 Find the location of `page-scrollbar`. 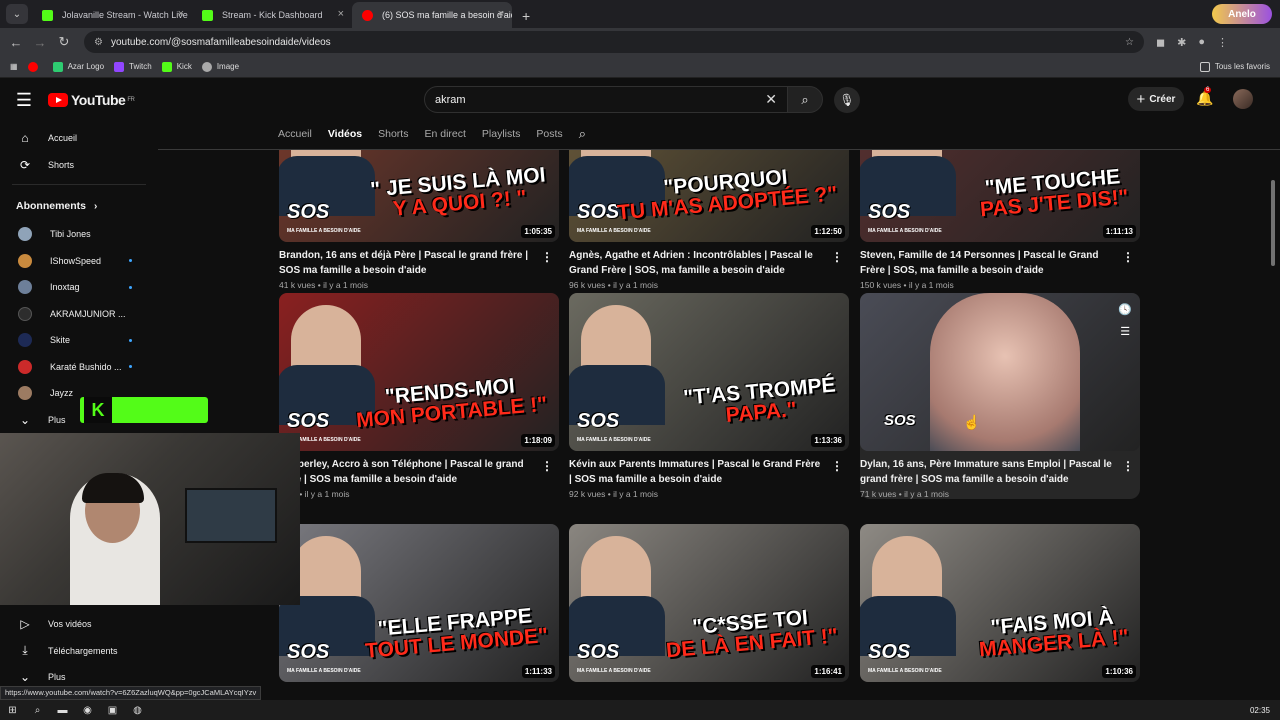

page-scrollbar is located at coordinates (1273, 223).